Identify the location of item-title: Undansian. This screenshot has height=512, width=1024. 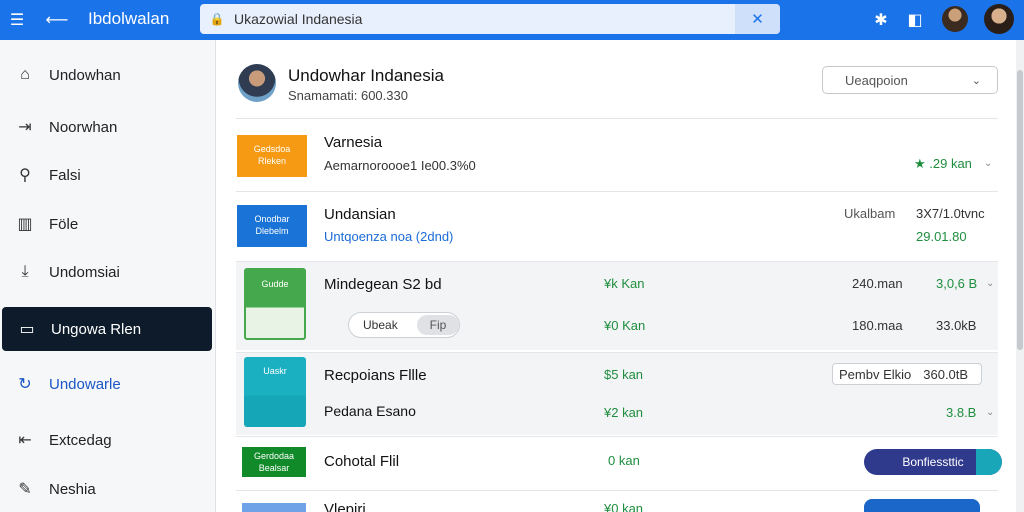
(360, 214).